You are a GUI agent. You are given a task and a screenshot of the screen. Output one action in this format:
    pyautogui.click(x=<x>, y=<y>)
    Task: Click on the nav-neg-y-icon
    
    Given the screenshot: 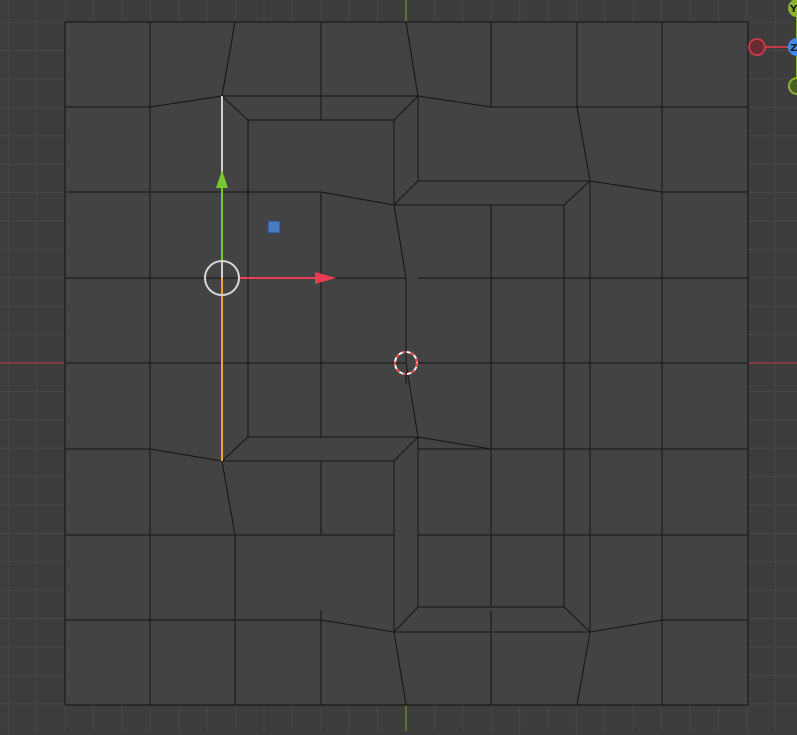 What is the action you would take?
    pyautogui.click(x=792, y=86)
    